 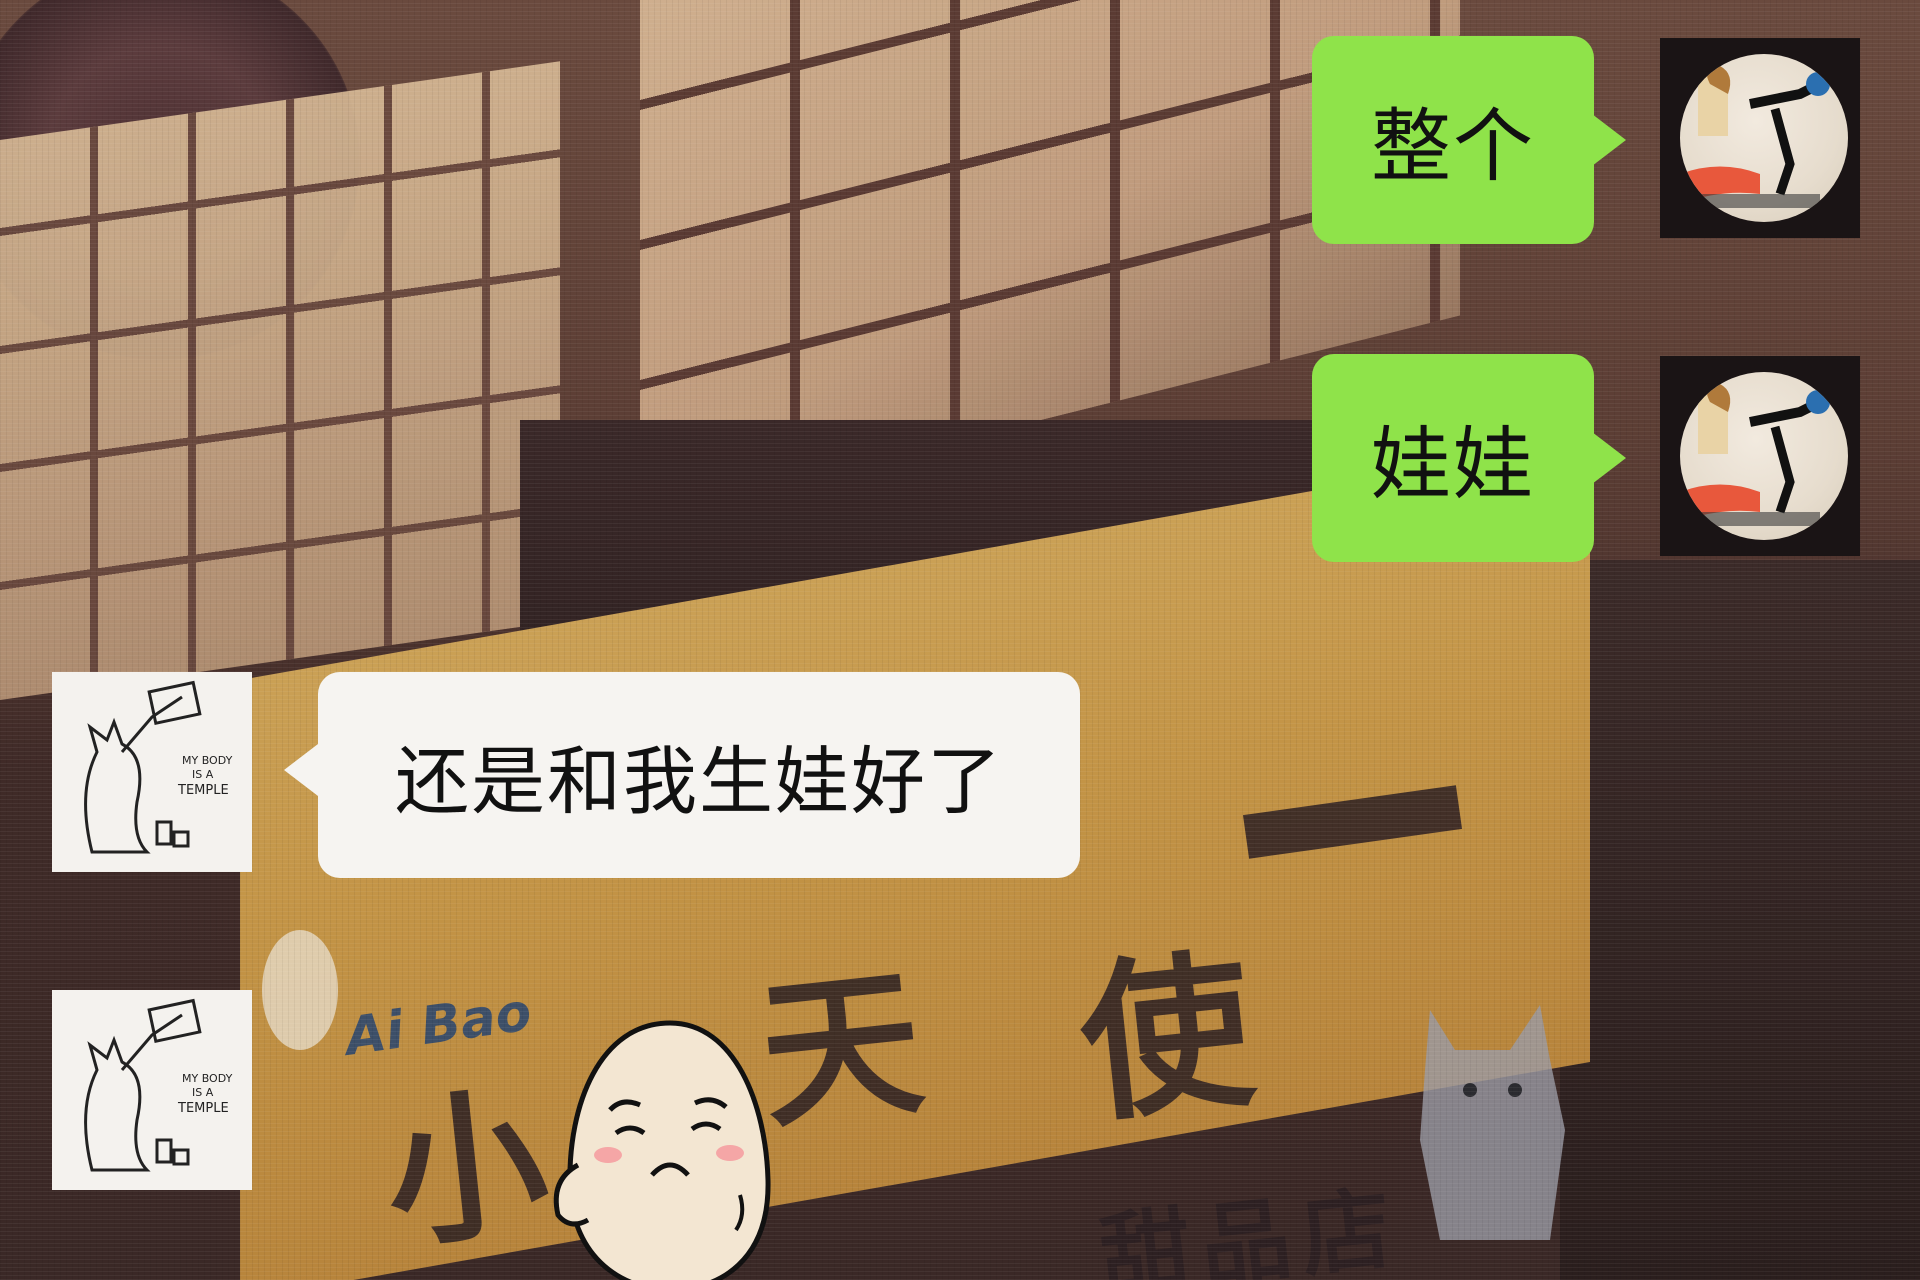 I want to click on sign-char: 甜, so click(x=1146, y=1237).